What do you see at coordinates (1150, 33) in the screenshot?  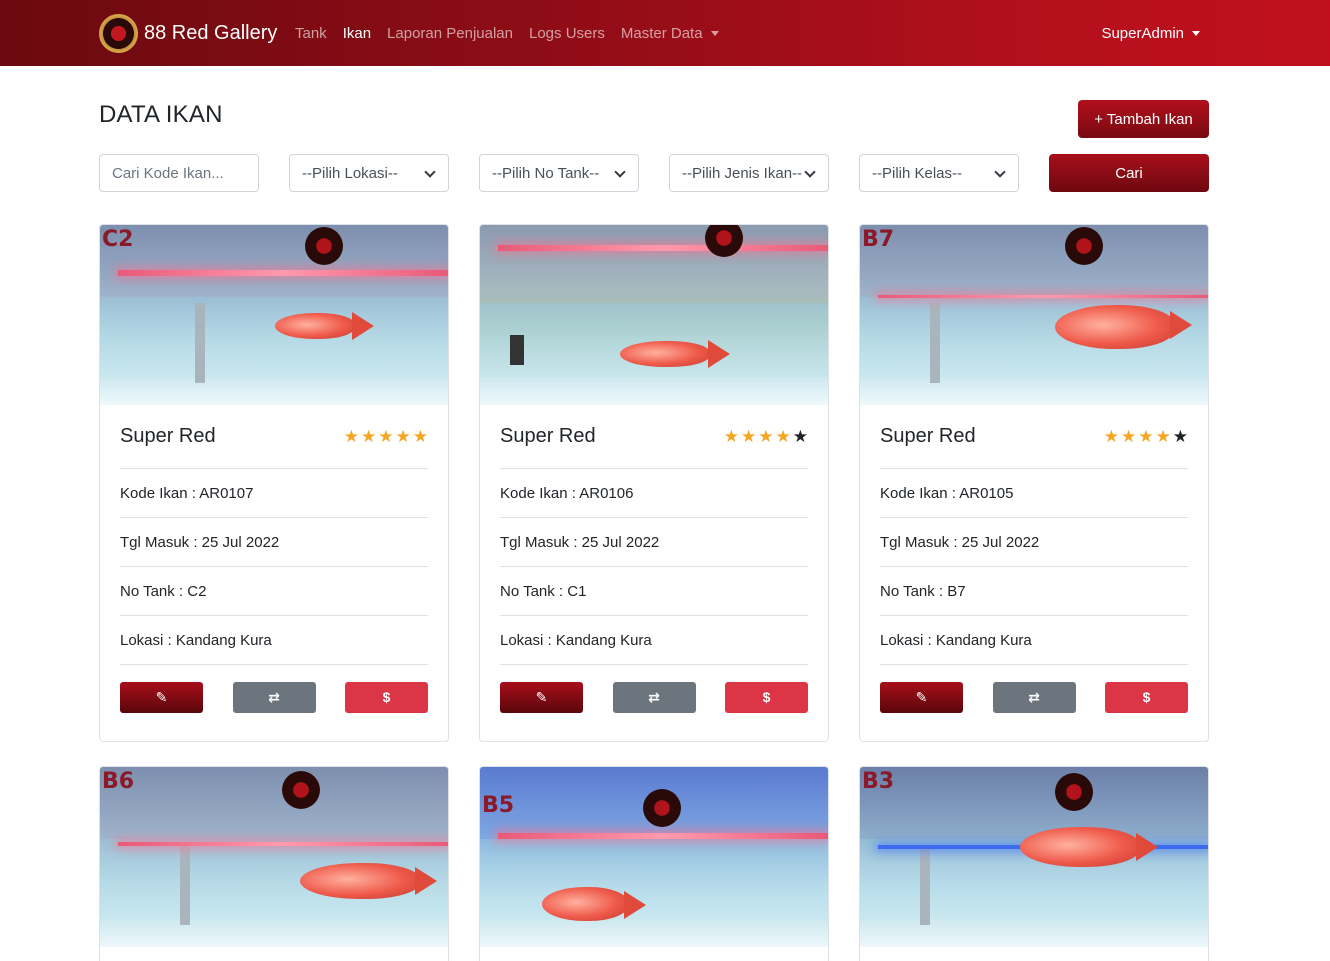 I see `user-menu: SuperAdmin` at bounding box center [1150, 33].